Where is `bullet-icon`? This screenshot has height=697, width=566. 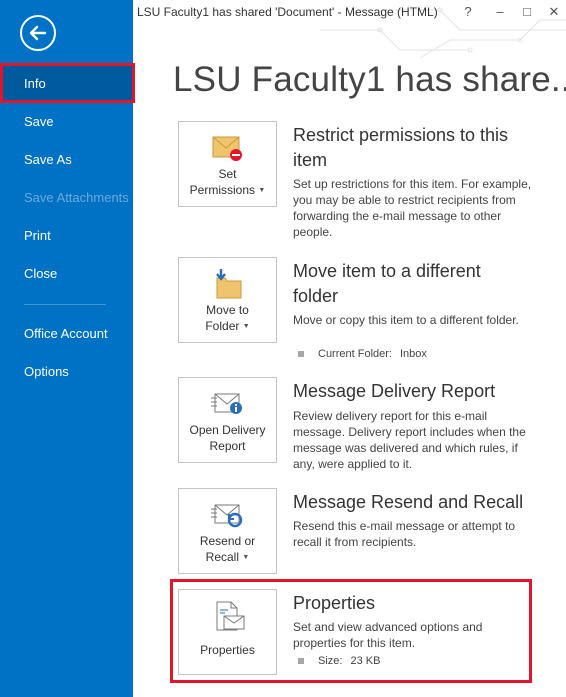 bullet-icon is located at coordinates (301, 354).